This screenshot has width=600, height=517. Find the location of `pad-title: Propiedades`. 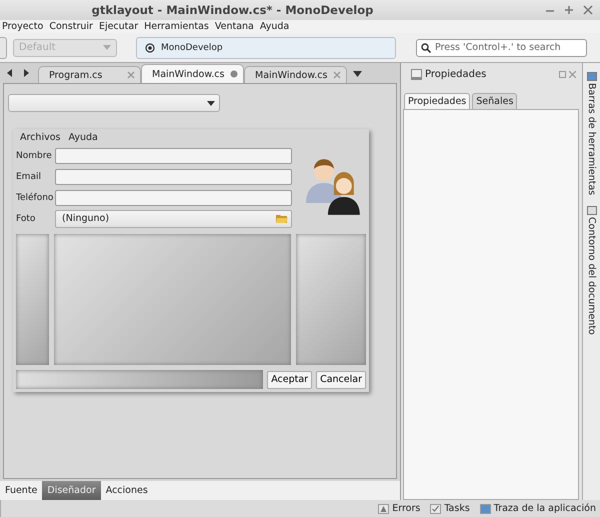

pad-title: Propiedades is located at coordinates (456, 74).